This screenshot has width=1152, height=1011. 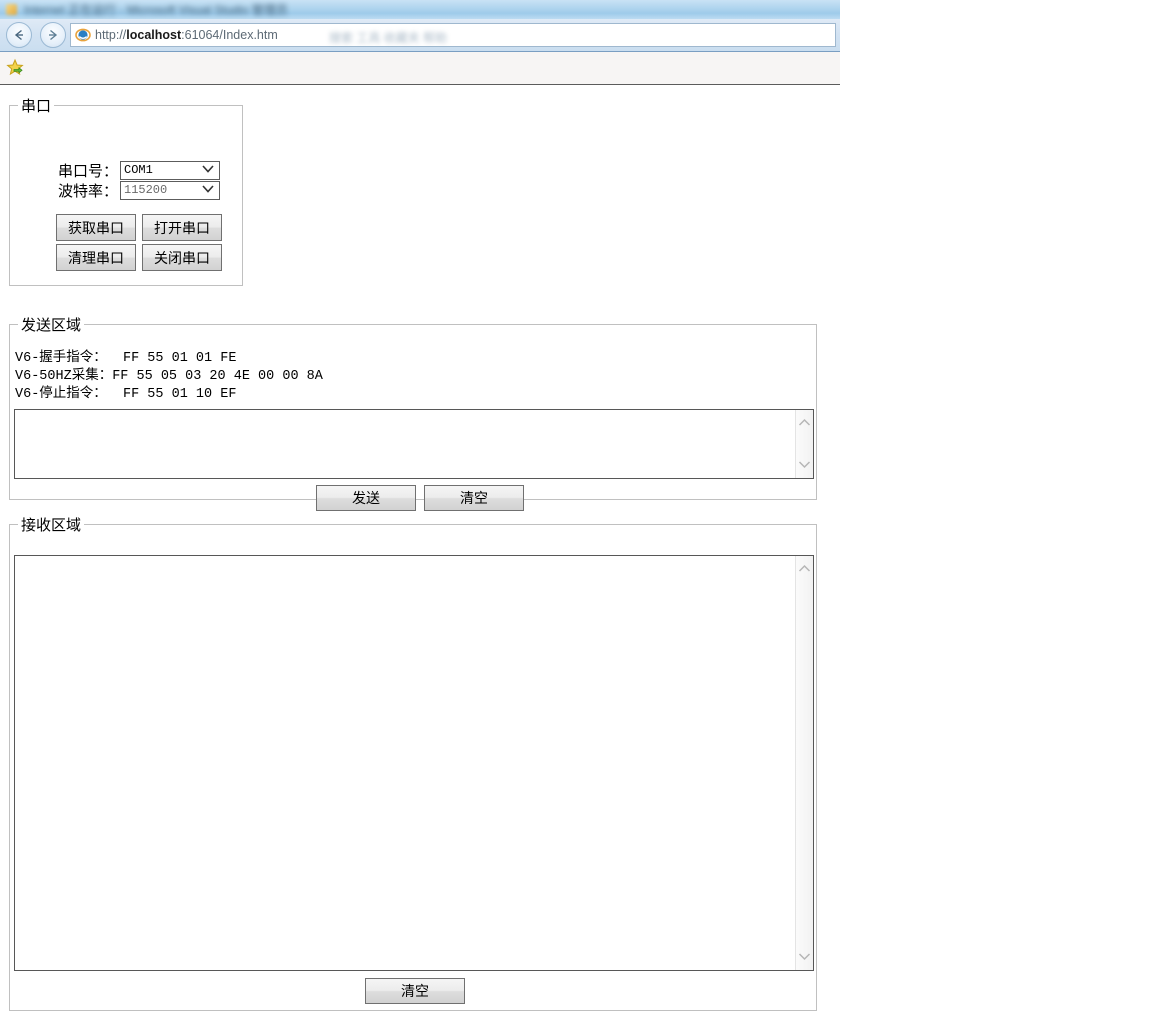 I want to click on open-port-button: 打开串口, so click(x=182, y=227).